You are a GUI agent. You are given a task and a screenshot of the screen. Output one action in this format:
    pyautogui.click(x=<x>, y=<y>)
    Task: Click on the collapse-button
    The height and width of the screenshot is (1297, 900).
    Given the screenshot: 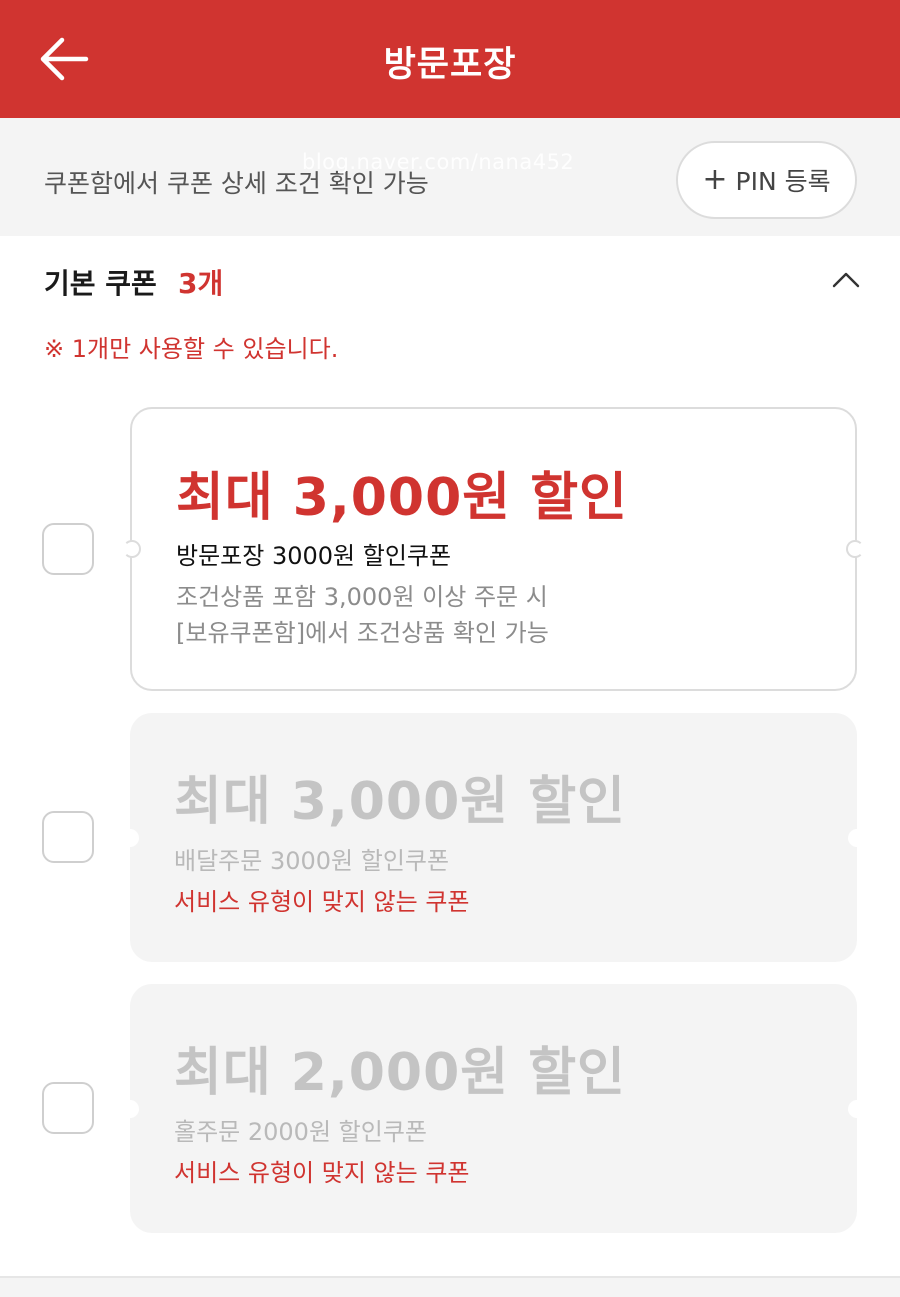 What is the action you would take?
    pyautogui.click(x=846, y=279)
    